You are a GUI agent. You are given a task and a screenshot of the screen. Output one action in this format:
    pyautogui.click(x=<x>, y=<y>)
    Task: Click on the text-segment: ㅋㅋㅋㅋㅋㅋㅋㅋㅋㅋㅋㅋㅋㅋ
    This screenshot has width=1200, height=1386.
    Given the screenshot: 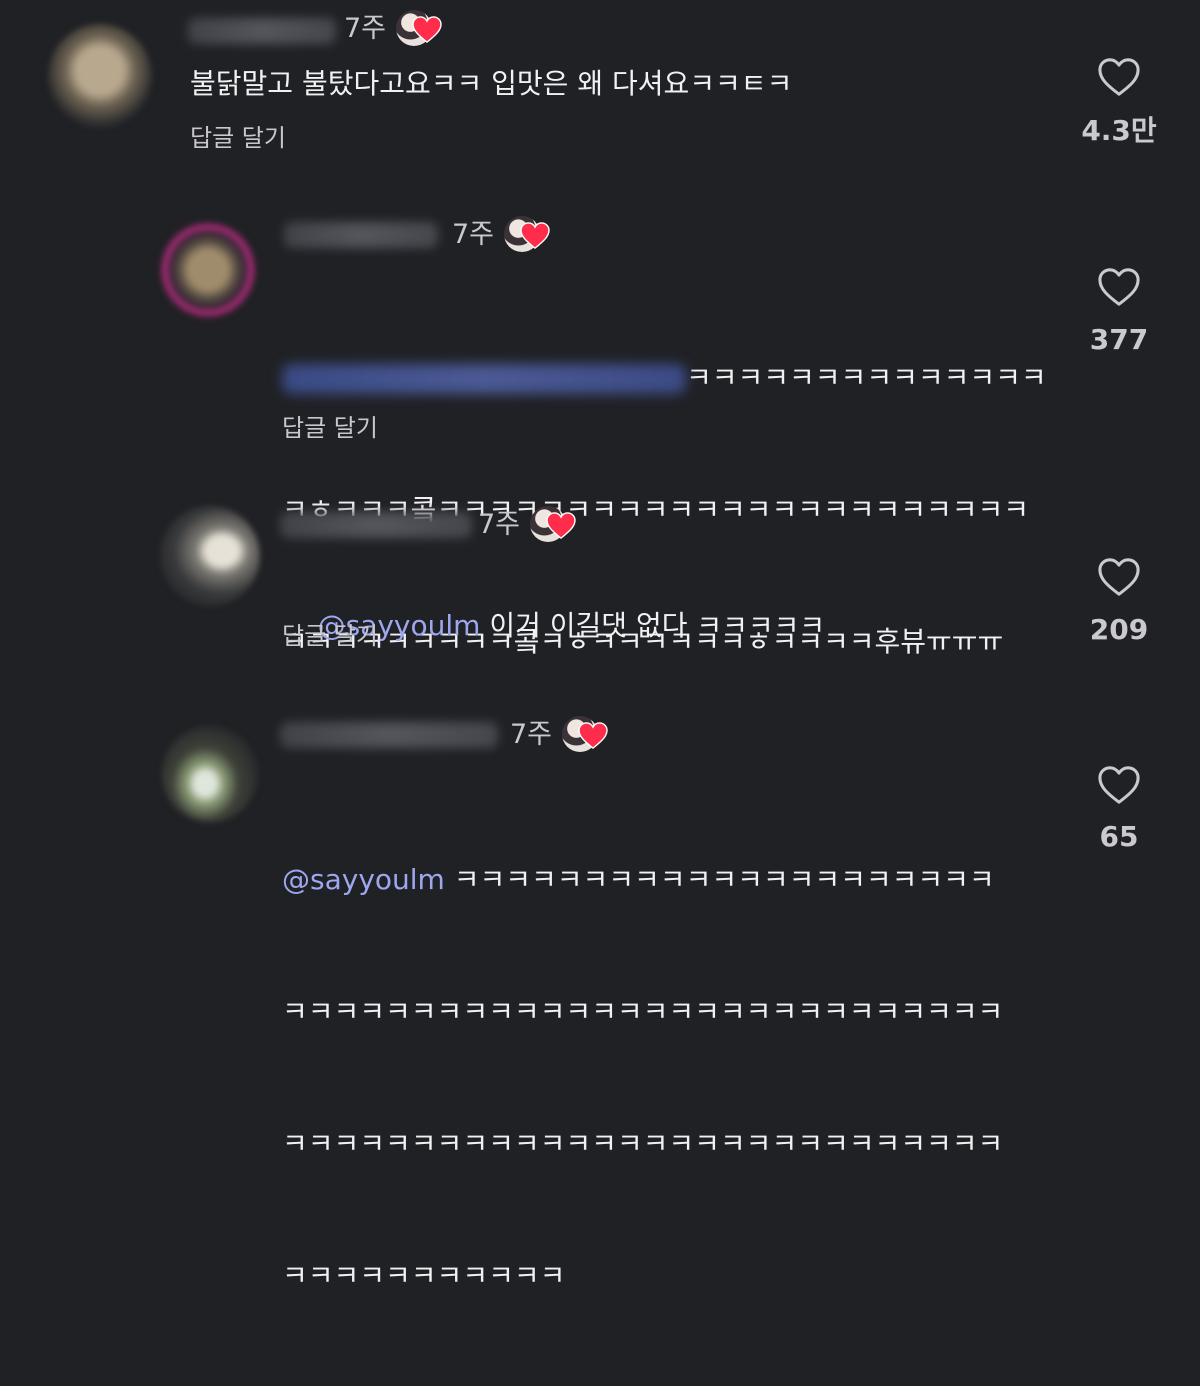 What is the action you would take?
    pyautogui.click(x=866, y=377)
    